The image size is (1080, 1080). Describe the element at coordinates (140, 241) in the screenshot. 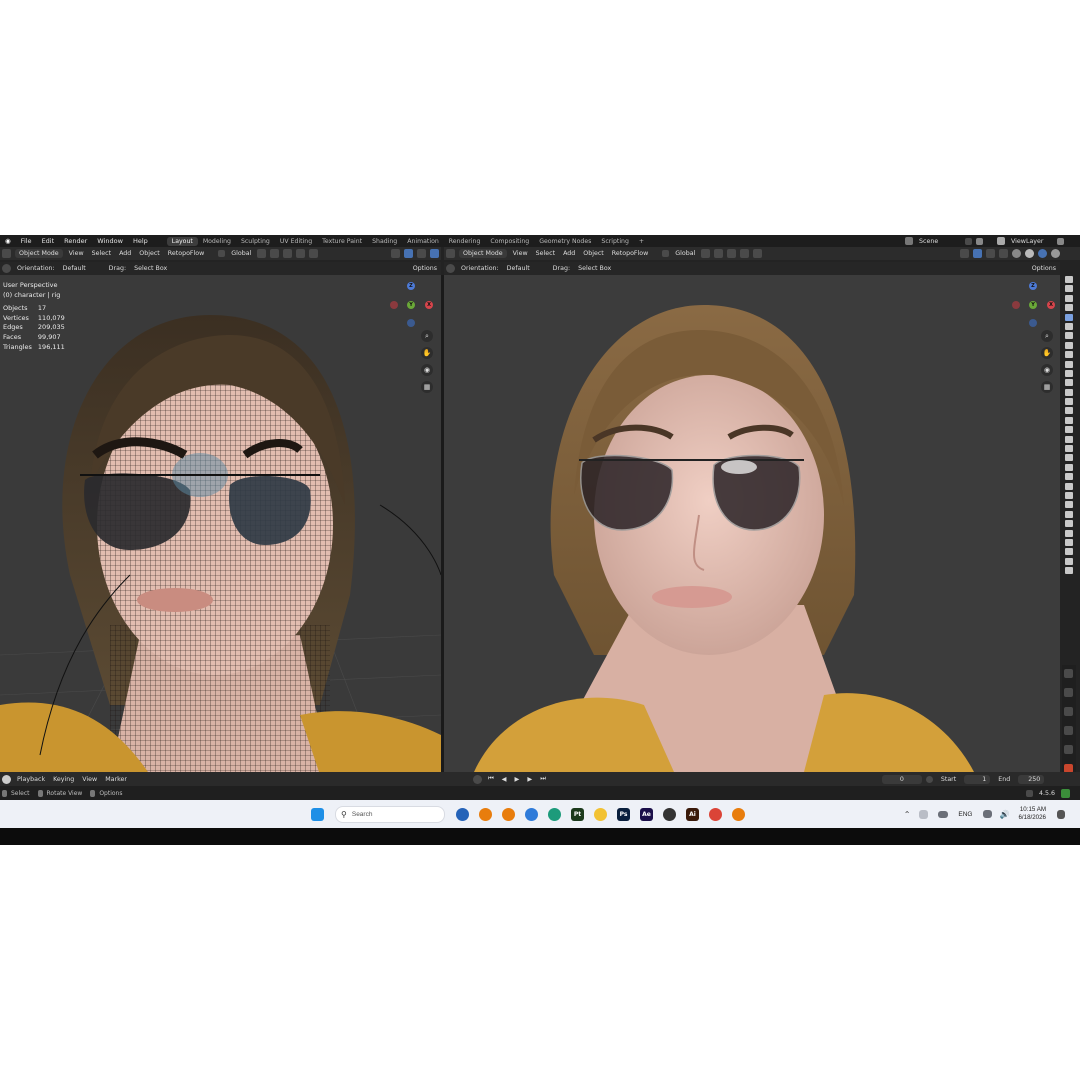

I see `menu-help: Help` at that location.